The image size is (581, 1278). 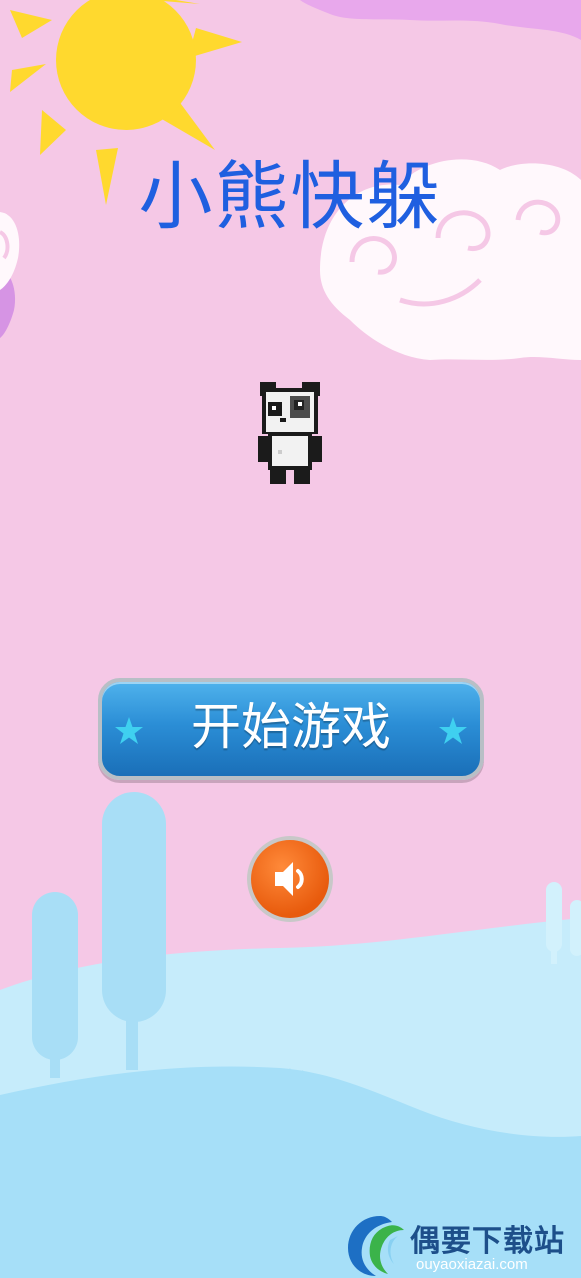 What do you see at coordinates (290, 433) in the screenshot?
I see `panda-character` at bounding box center [290, 433].